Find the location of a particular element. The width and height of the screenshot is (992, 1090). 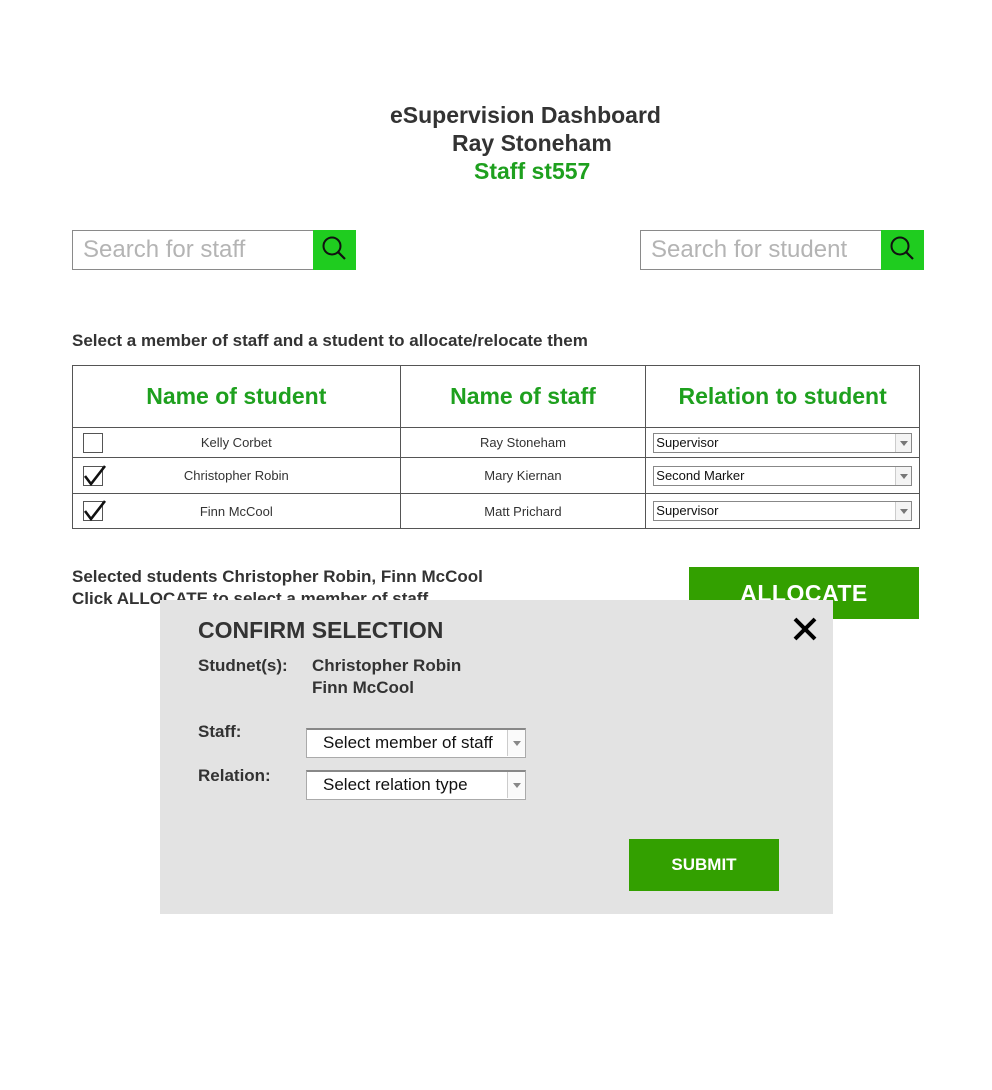

student-search-box is located at coordinates (782, 250).